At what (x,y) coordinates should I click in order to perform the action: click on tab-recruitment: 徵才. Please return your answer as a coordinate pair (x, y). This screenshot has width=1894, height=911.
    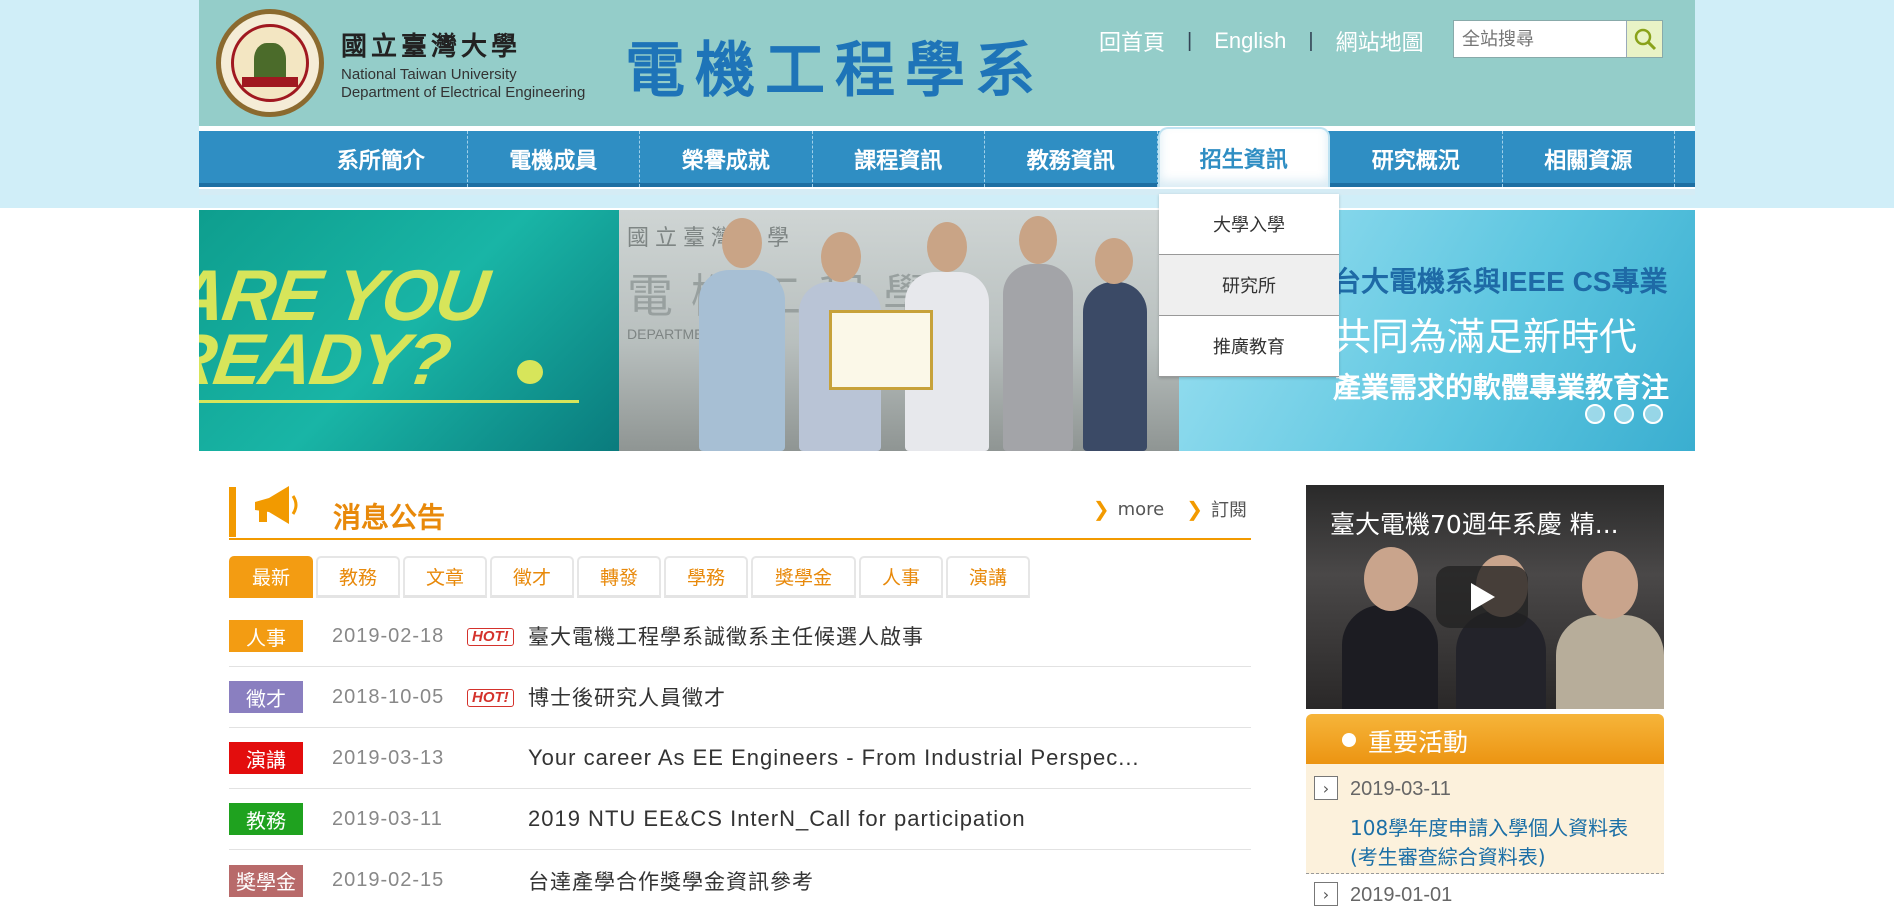
    Looking at the image, I should click on (532, 577).